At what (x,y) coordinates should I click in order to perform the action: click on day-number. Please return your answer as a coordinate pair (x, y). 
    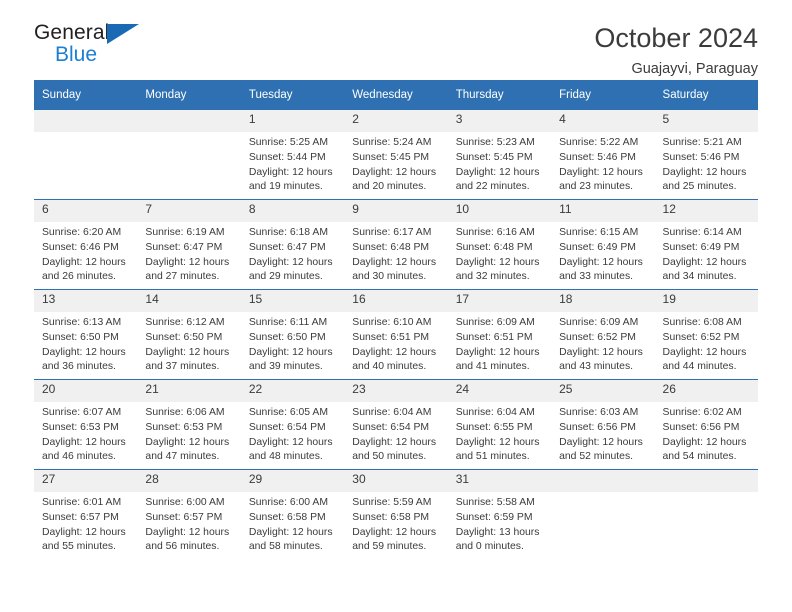
    Looking at the image, I should click on (603, 481).